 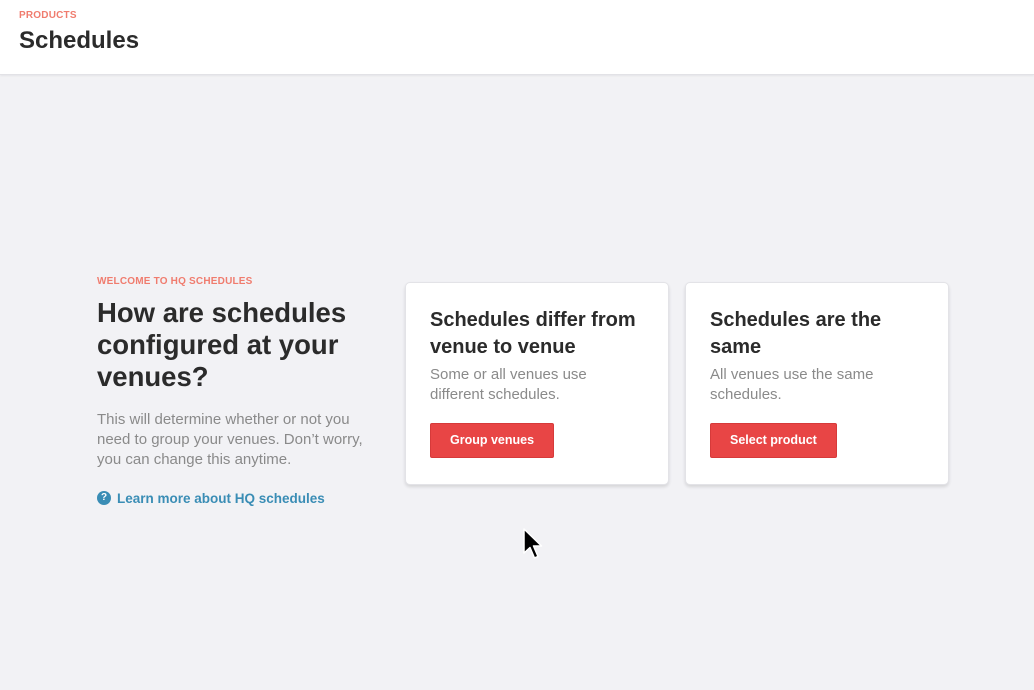 What do you see at coordinates (773, 440) in the screenshot?
I see `select-product-button: Select product` at bounding box center [773, 440].